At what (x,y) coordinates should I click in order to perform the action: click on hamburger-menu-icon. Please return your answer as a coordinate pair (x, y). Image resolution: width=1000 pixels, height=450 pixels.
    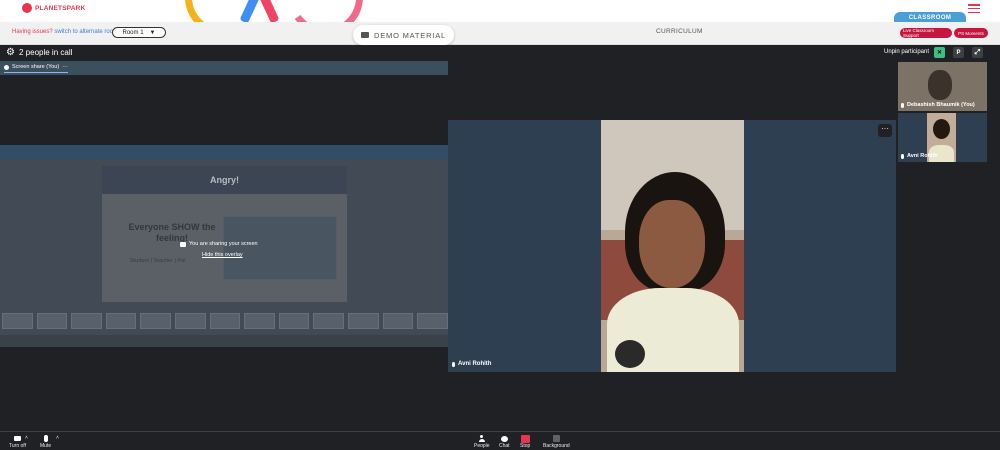
    Looking at the image, I should click on (974, 8).